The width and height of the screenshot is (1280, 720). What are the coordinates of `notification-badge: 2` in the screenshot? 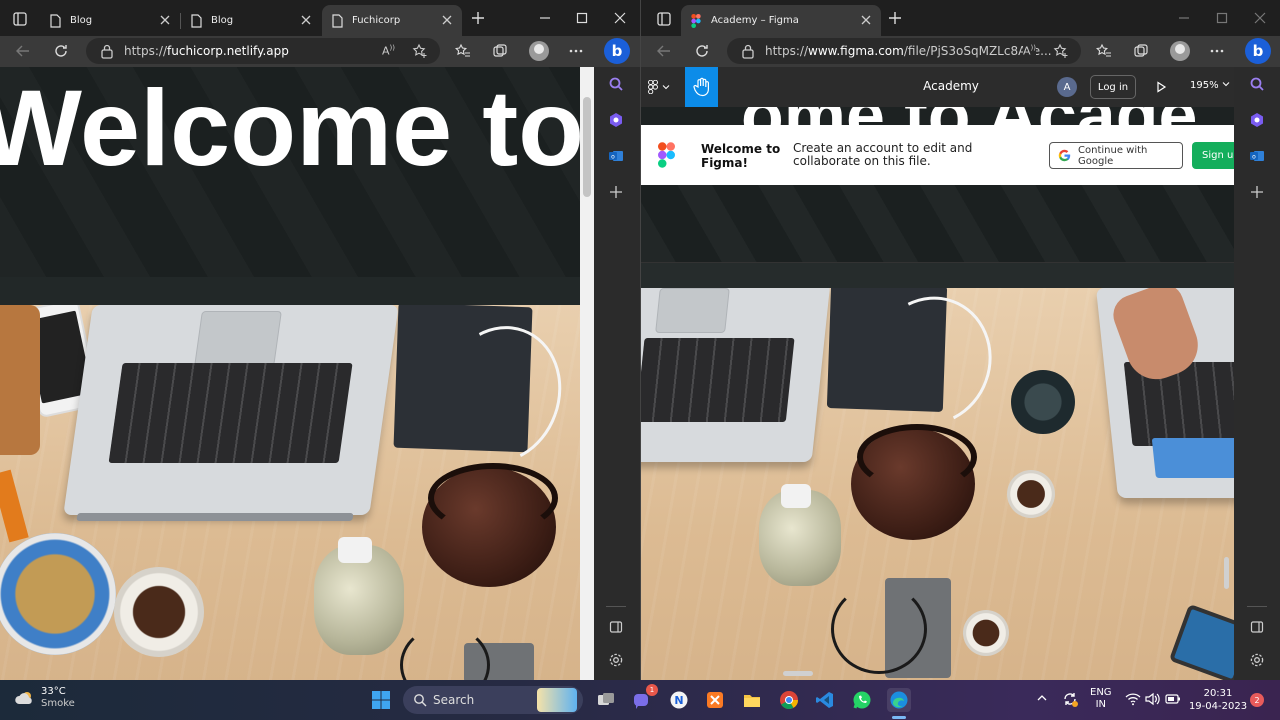 It's located at (1257, 700).